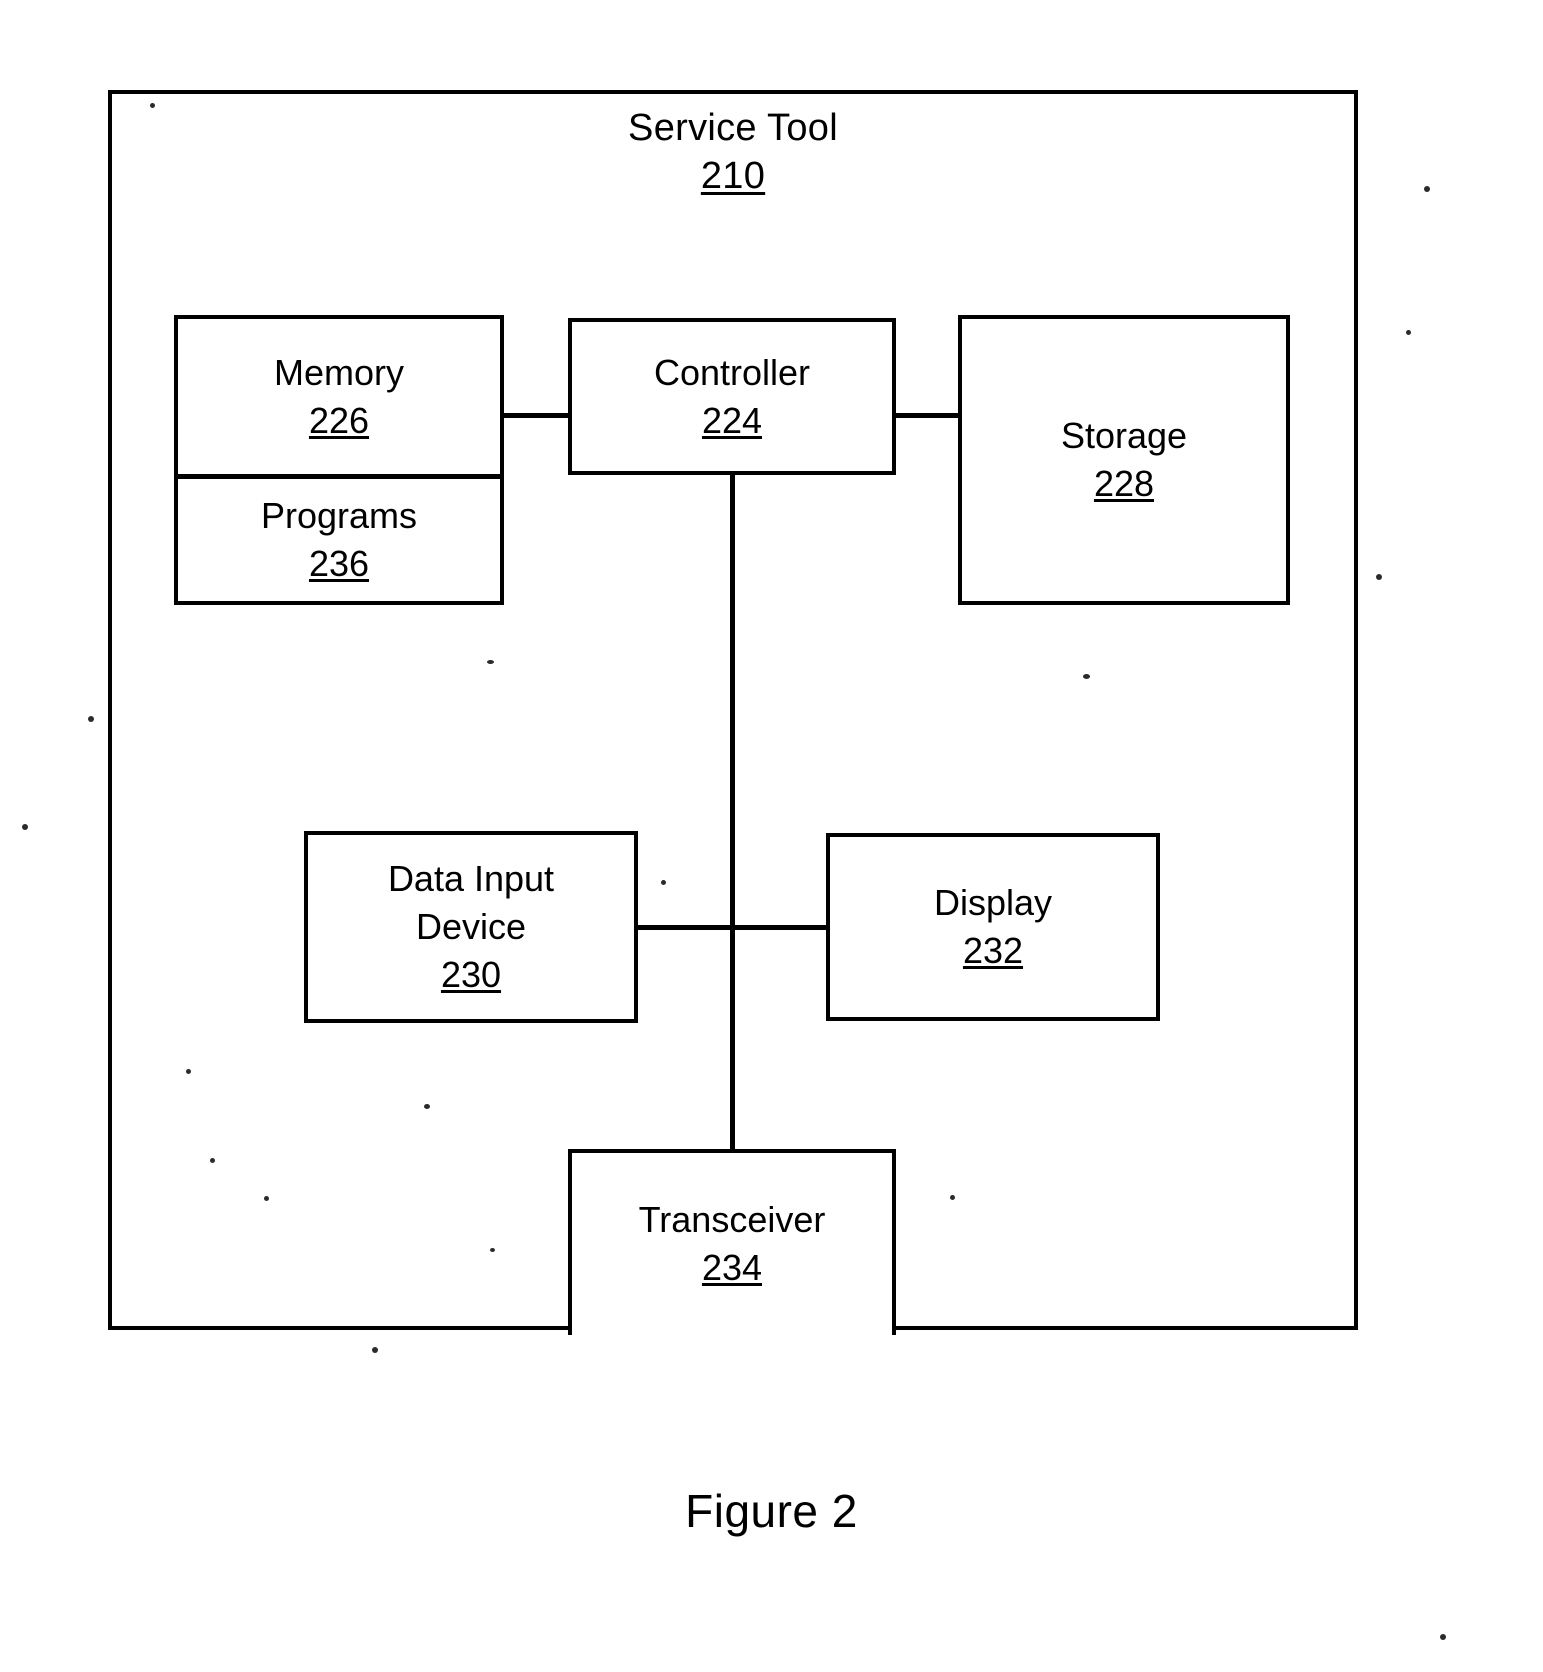 The image size is (1543, 1672). I want to click on block-data-input-device-label: Data Input Device, so click(471, 902).